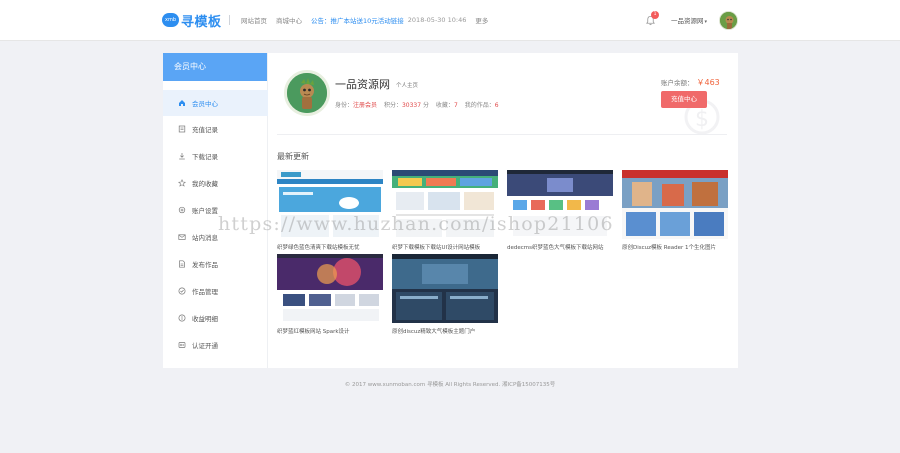 This screenshot has height=453, width=900. Describe the element at coordinates (289, 20) in the screenshot. I see `nav-shop: 商城中心` at that location.